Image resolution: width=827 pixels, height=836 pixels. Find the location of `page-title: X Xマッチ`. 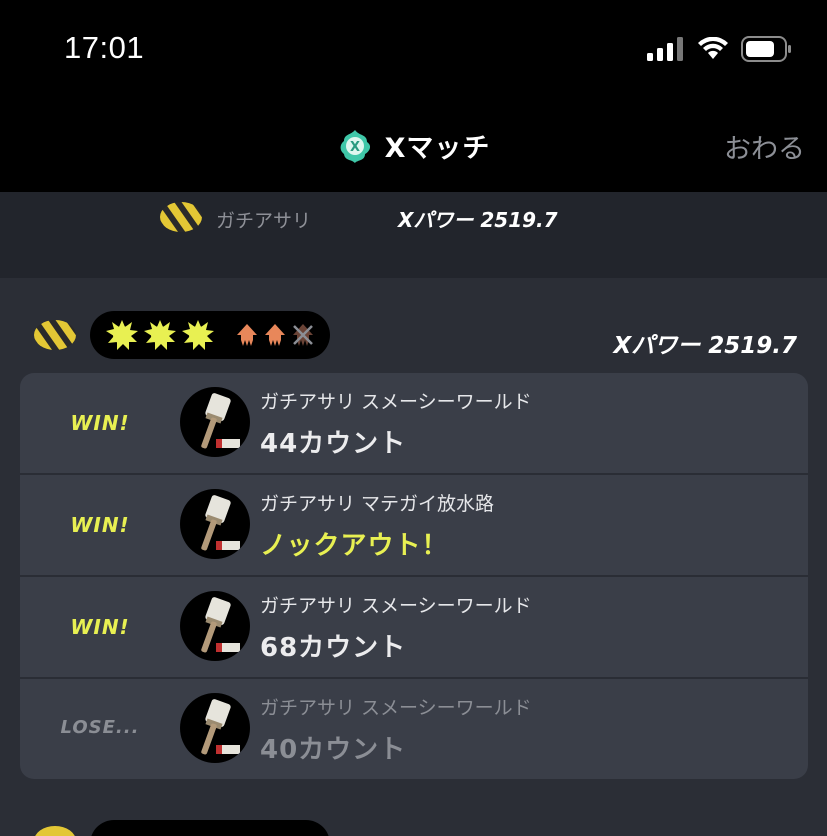

page-title: X Xマッチ is located at coordinates (413, 145).